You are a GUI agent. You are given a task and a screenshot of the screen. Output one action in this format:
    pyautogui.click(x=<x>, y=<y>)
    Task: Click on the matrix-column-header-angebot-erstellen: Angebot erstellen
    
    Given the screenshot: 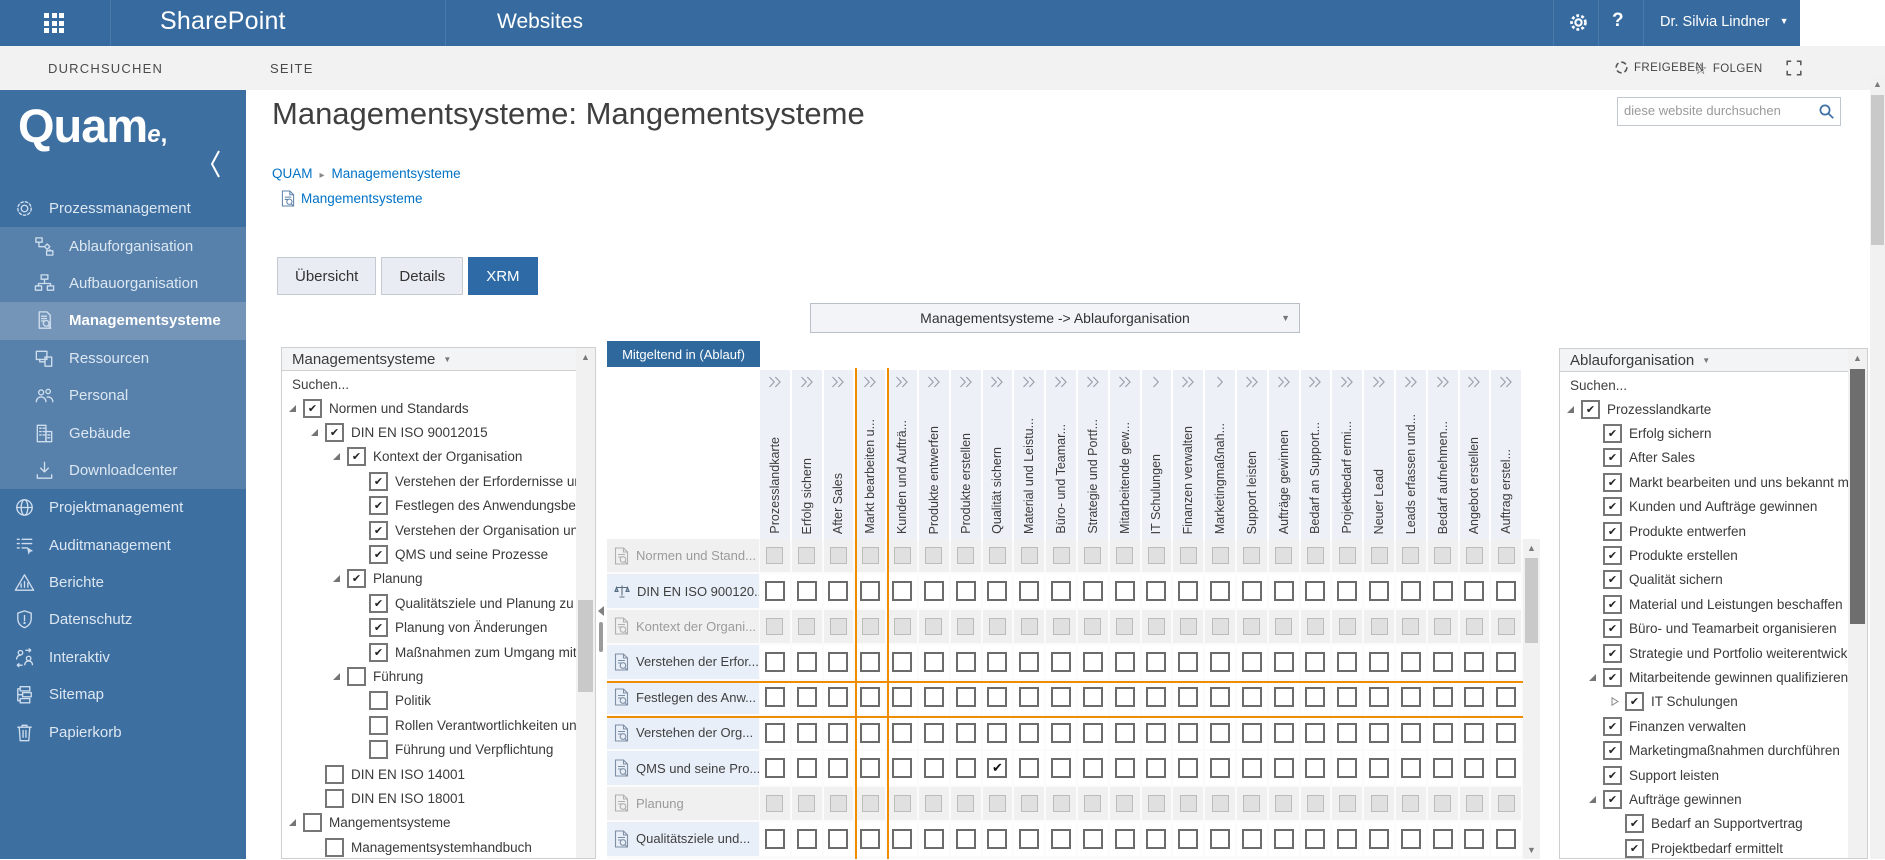 What is the action you would take?
    pyautogui.click(x=1474, y=454)
    